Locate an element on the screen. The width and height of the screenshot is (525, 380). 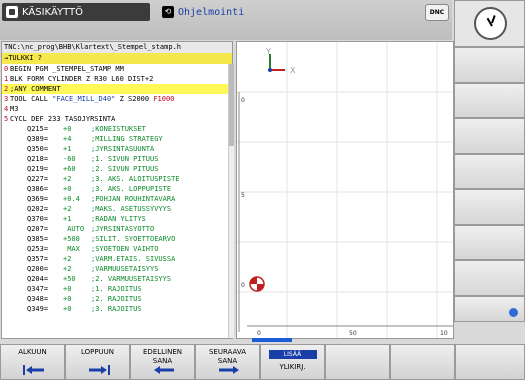
program-line: 1 BLK FORM CYLINDER Z R30 L60 DIST+2 is located at coordinates (117, 79).